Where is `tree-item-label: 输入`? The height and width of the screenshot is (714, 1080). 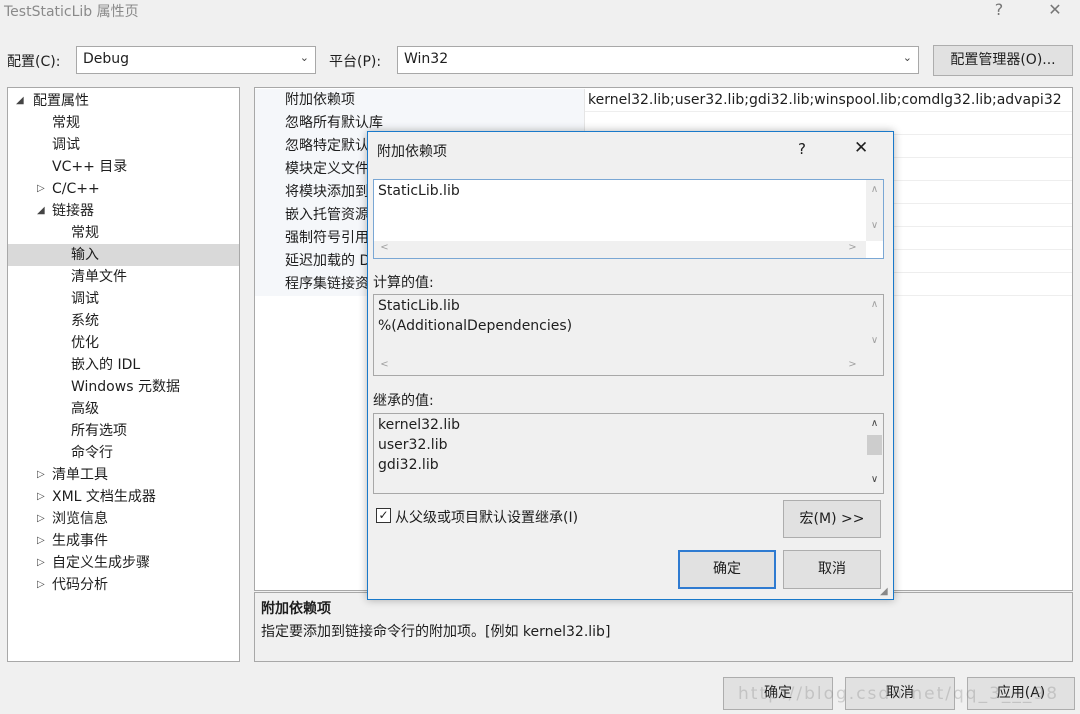 tree-item-label: 输入 is located at coordinates (85, 255).